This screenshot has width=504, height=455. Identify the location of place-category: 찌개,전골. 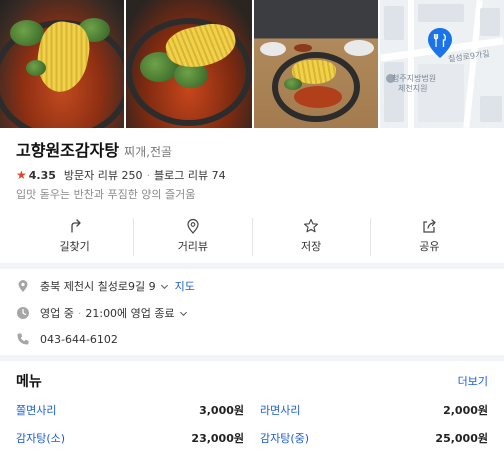
(148, 152).